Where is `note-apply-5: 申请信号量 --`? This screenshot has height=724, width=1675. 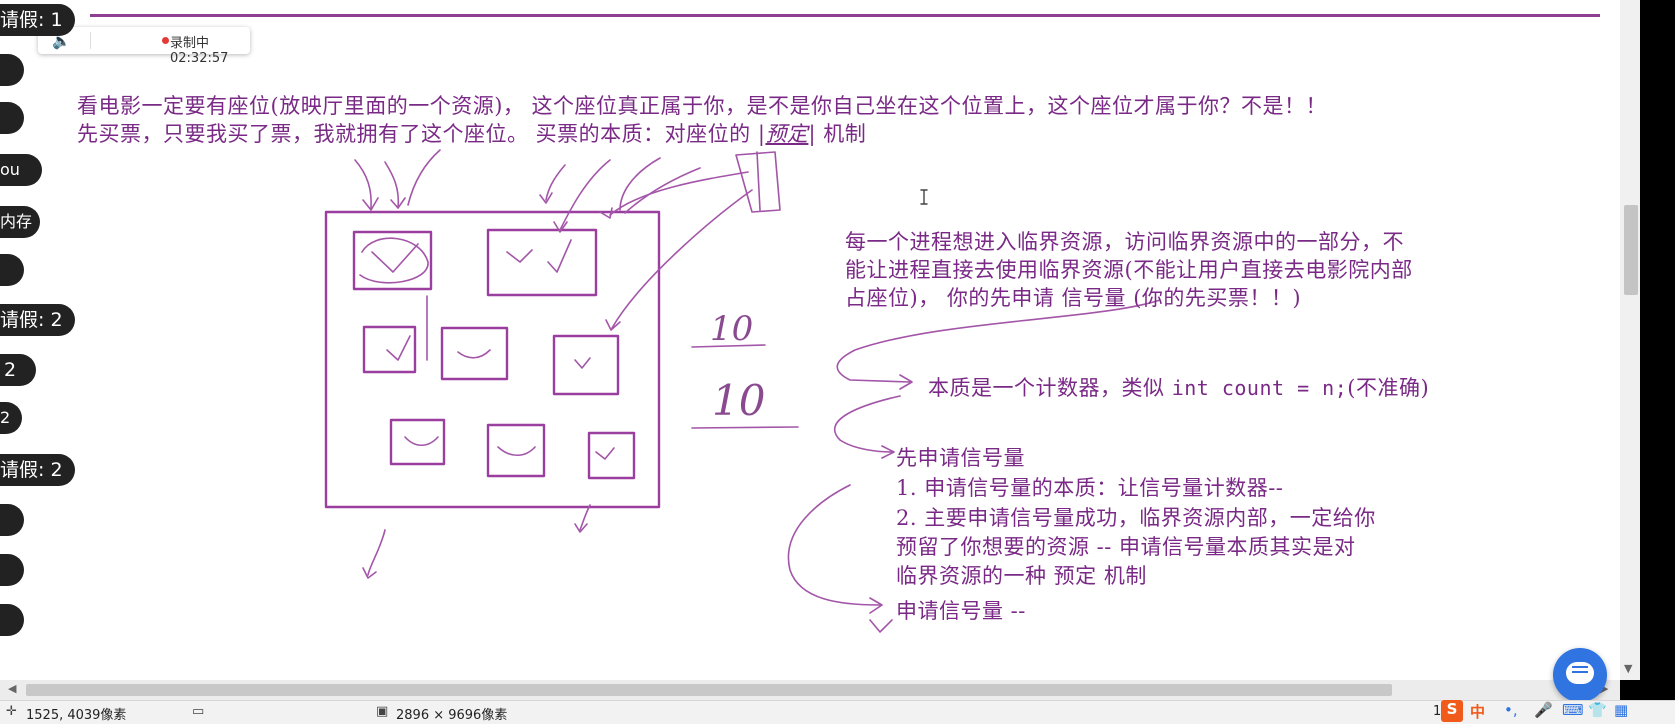 note-apply-5: 申请信号量 -- is located at coordinates (961, 611).